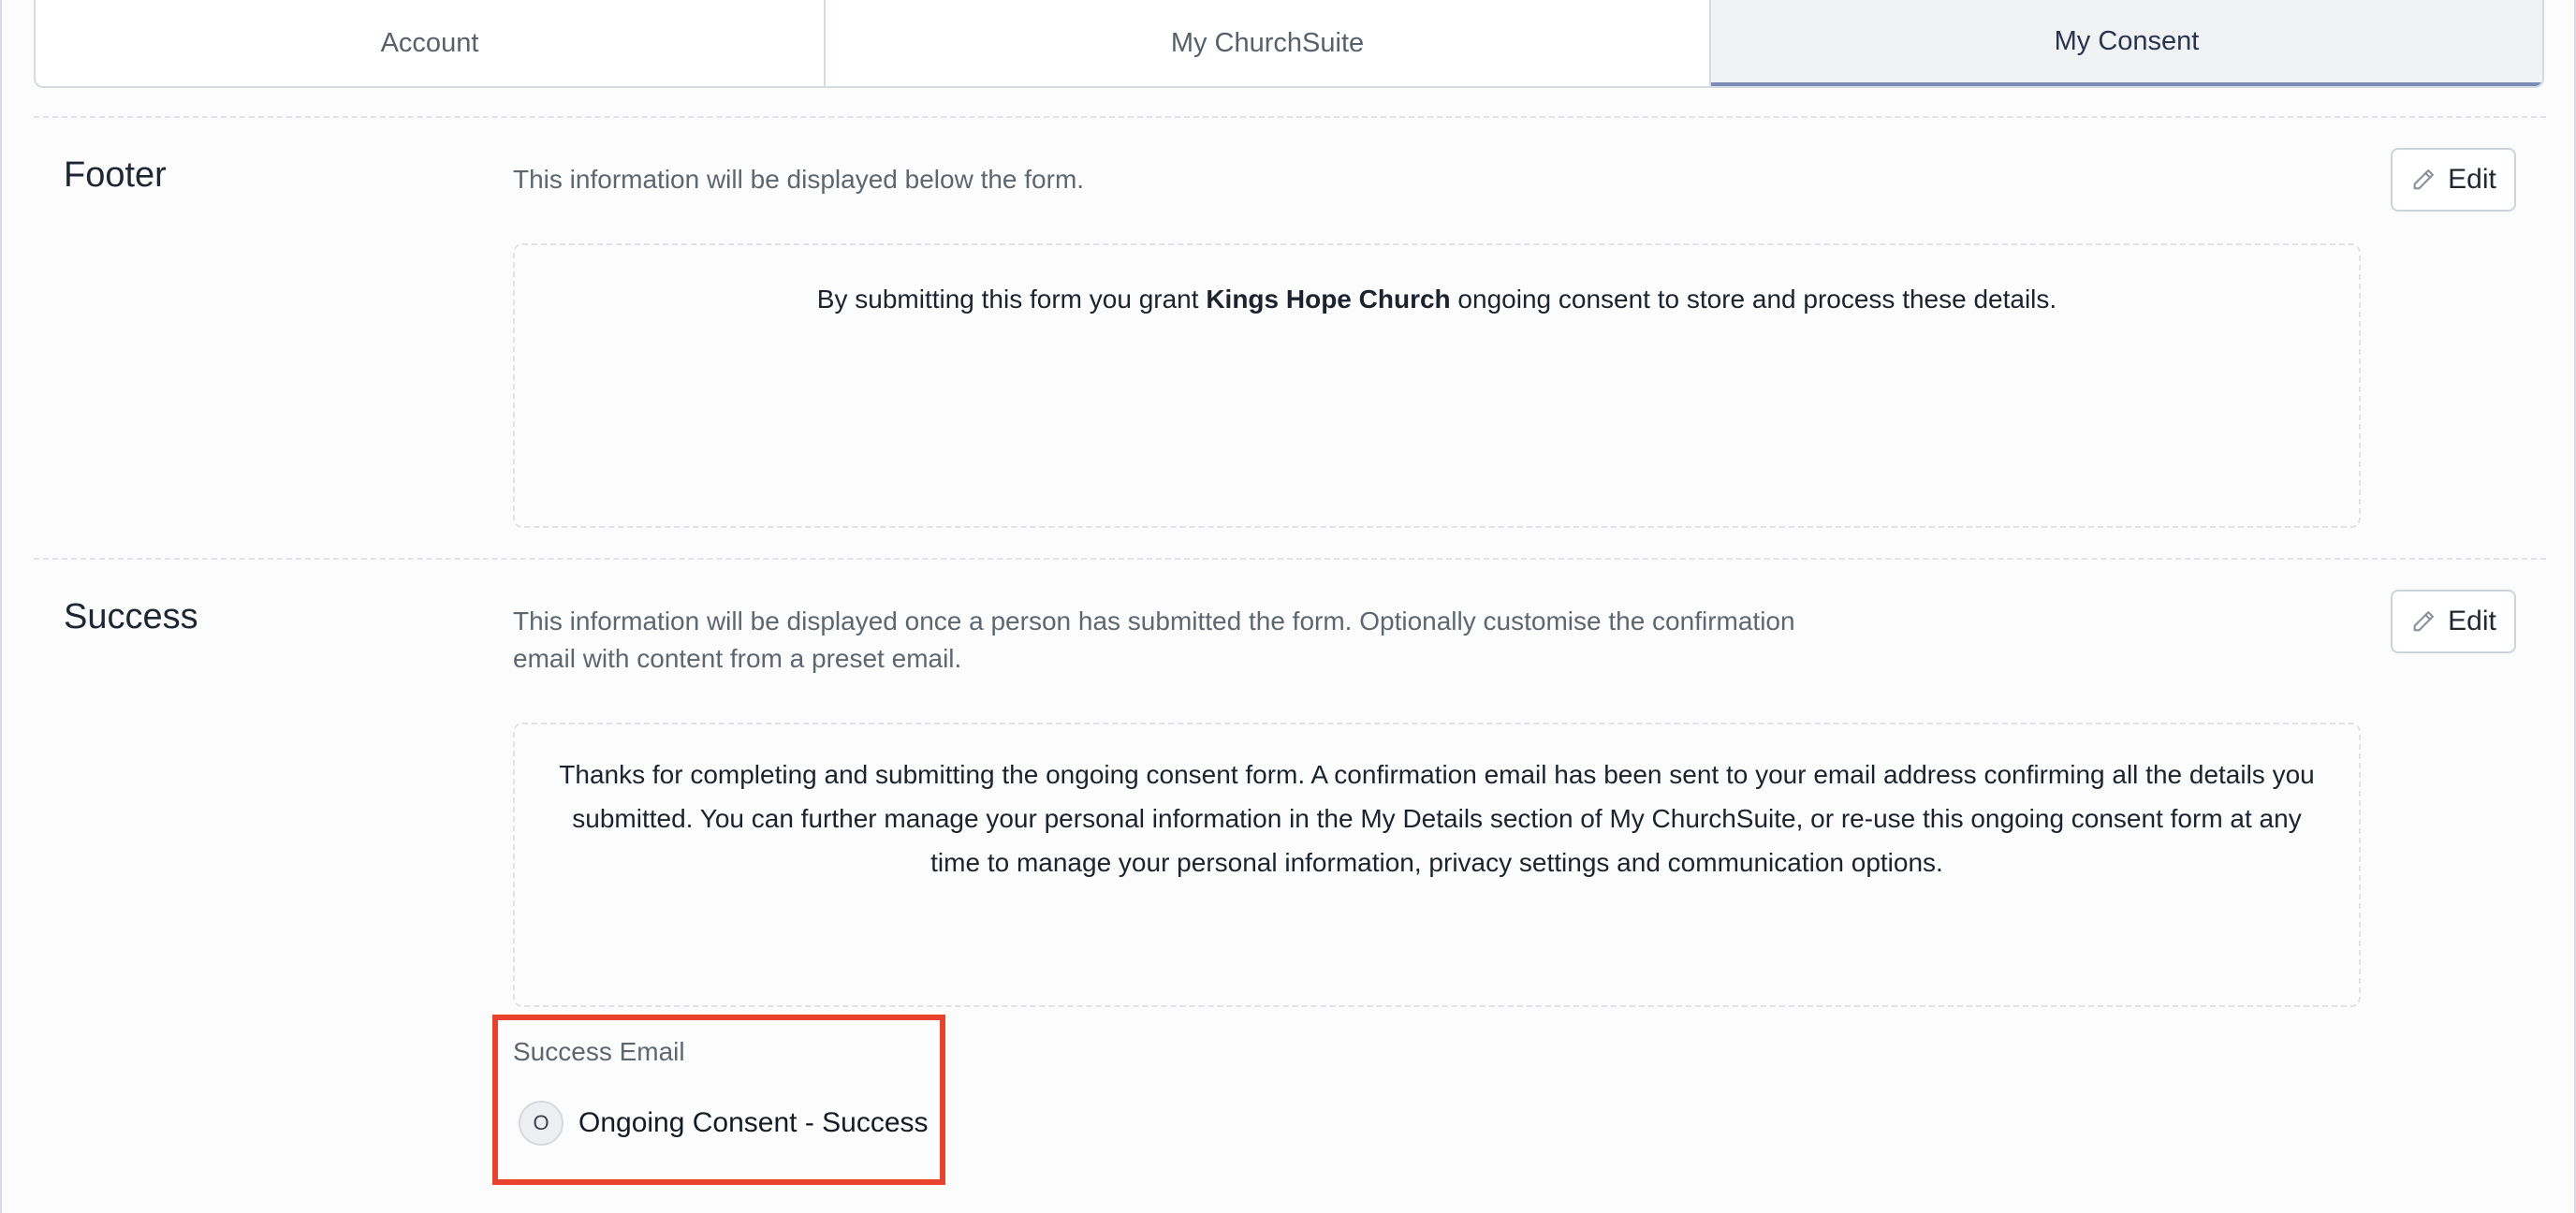 The image size is (2576, 1213). Describe the element at coordinates (115, 175) in the screenshot. I see `footer-section-title: Footer` at that location.